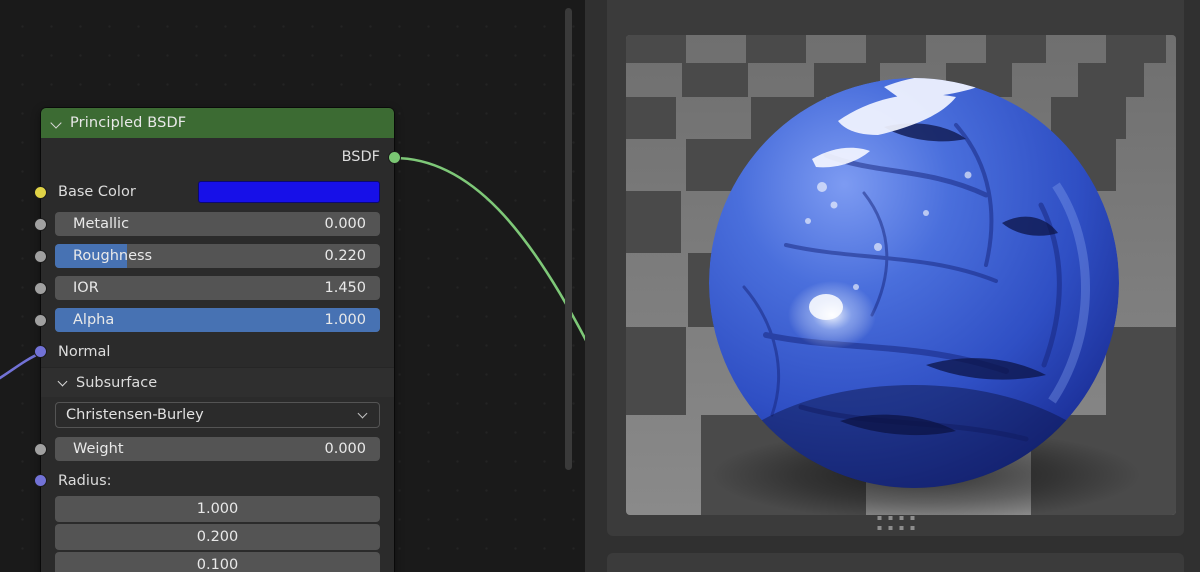 This screenshot has height=572, width=1200. Describe the element at coordinates (40, 320) in the screenshot. I see `alpha-input-socket` at that location.